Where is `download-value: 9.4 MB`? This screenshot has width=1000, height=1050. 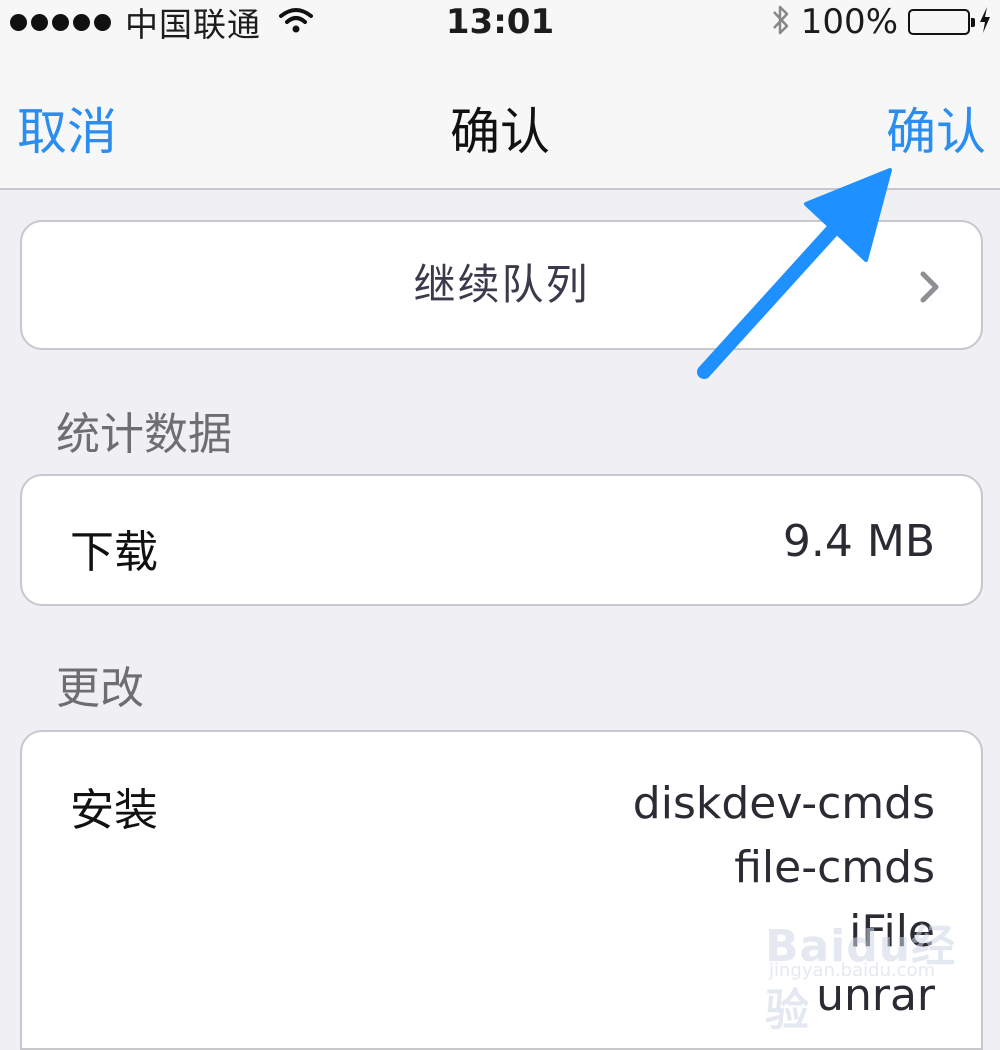
download-value: 9.4 MB is located at coordinates (858, 541).